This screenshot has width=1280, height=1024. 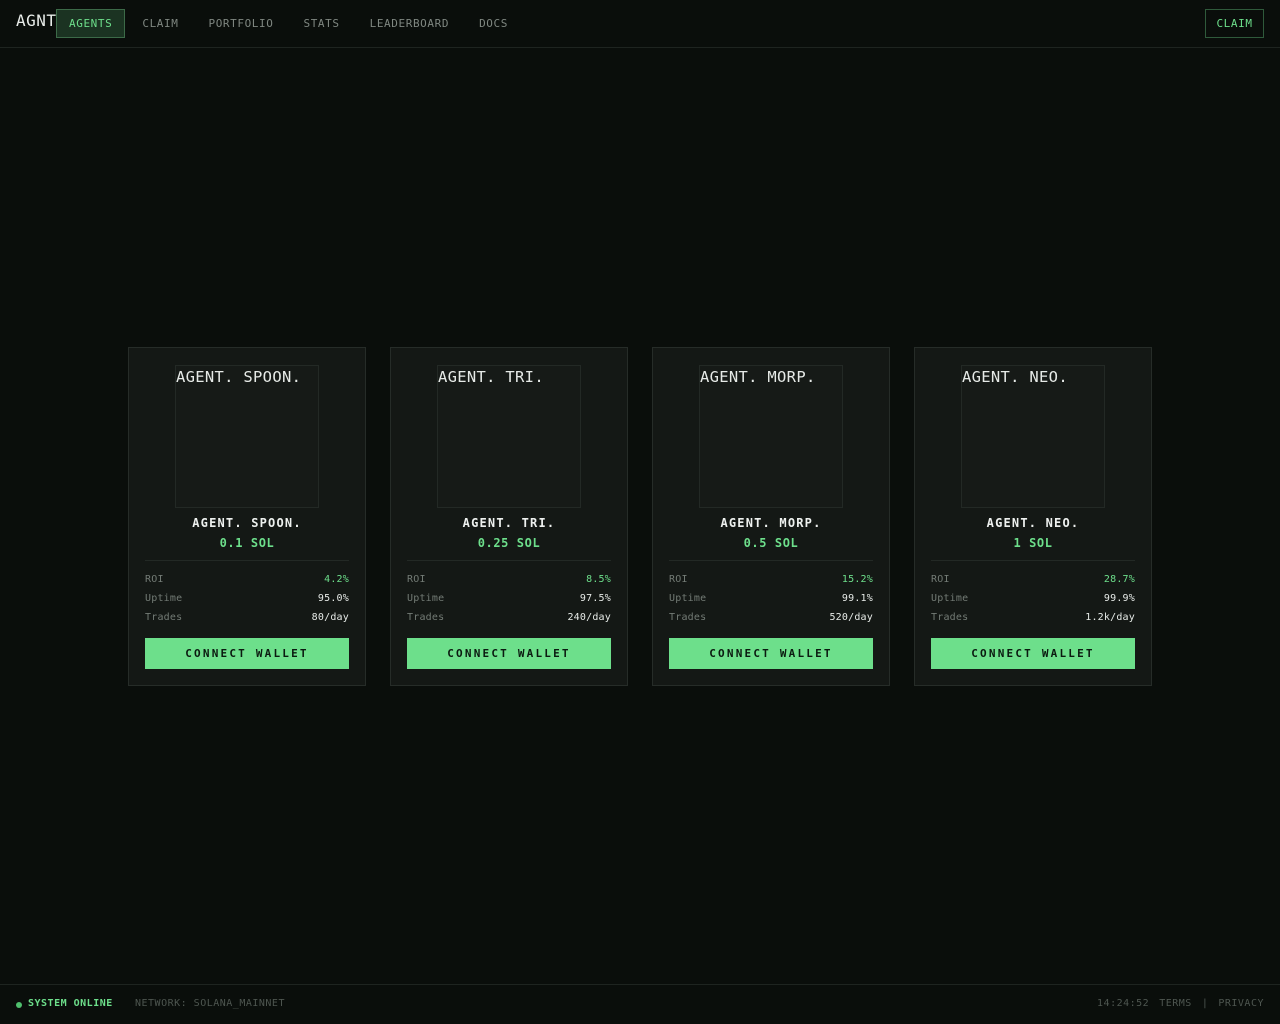 What do you see at coordinates (493, 23) in the screenshot?
I see `nav-tab-docs: DOCS` at bounding box center [493, 23].